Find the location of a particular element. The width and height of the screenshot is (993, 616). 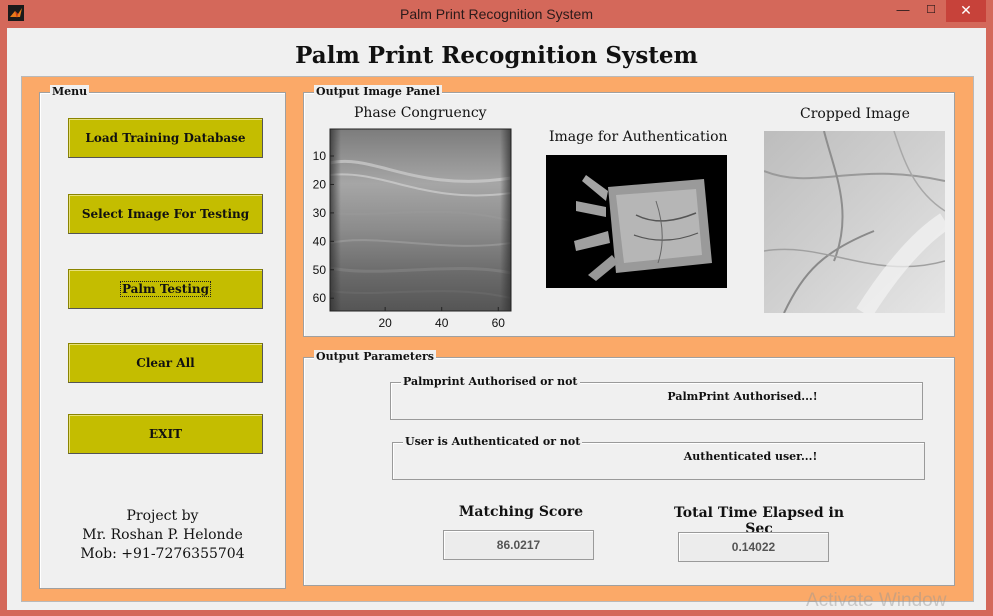

y-tick-label: 20 is located at coordinates (320, 184).